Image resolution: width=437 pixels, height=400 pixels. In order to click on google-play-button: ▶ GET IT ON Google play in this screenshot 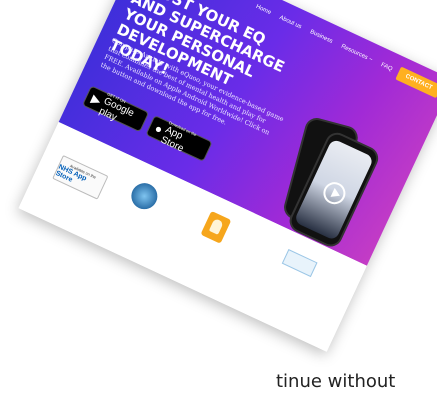, I will do `click(115, 109)`.